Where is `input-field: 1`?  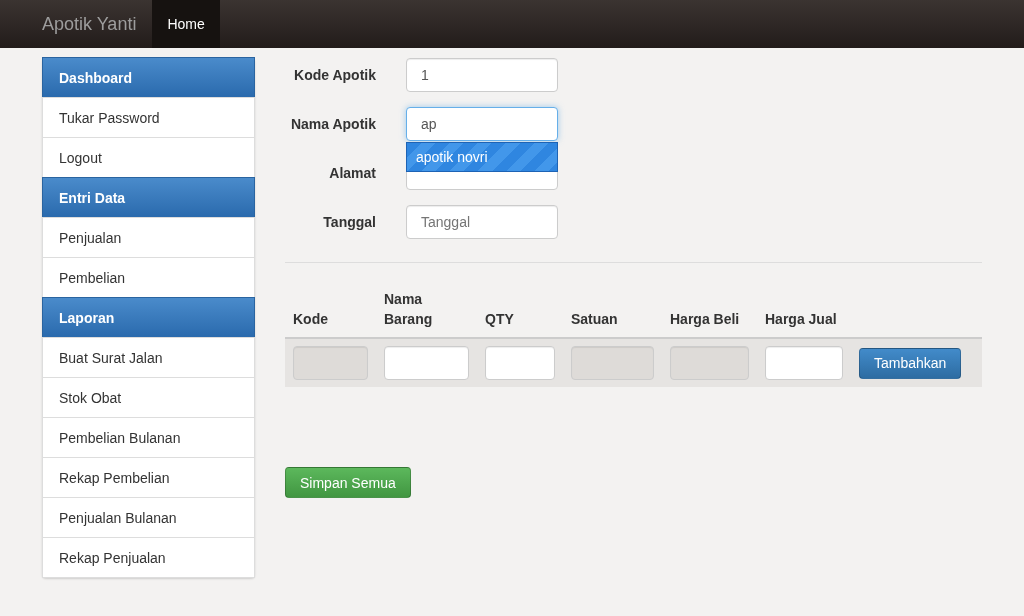 input-field: 1 is located at coordinates (482, 75).